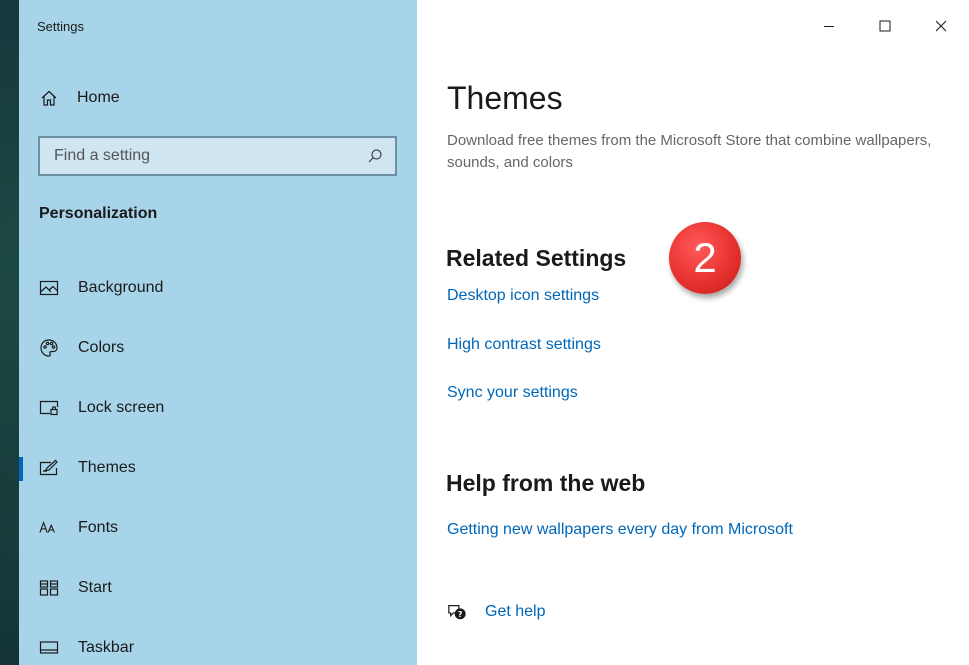 The width and height of the screenshot is (969, 665). I want to click on palette-icon, so click(49, 348).